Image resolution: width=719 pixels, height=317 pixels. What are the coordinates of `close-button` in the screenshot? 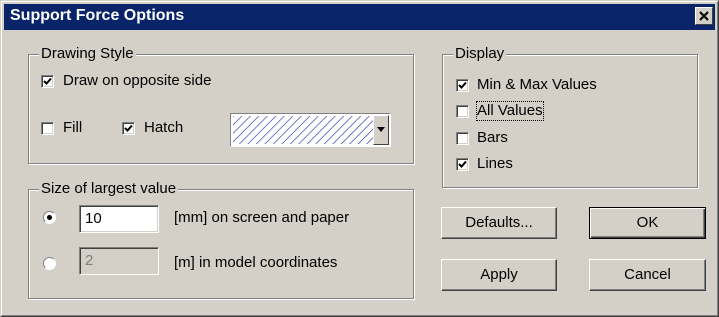 It's located at (704, 16).